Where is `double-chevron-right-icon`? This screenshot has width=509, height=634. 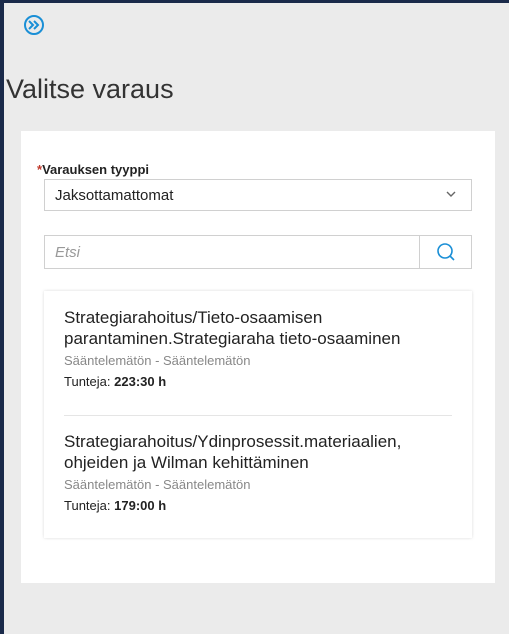
double-chevron-right-icon is located at coordinates (34, 25).